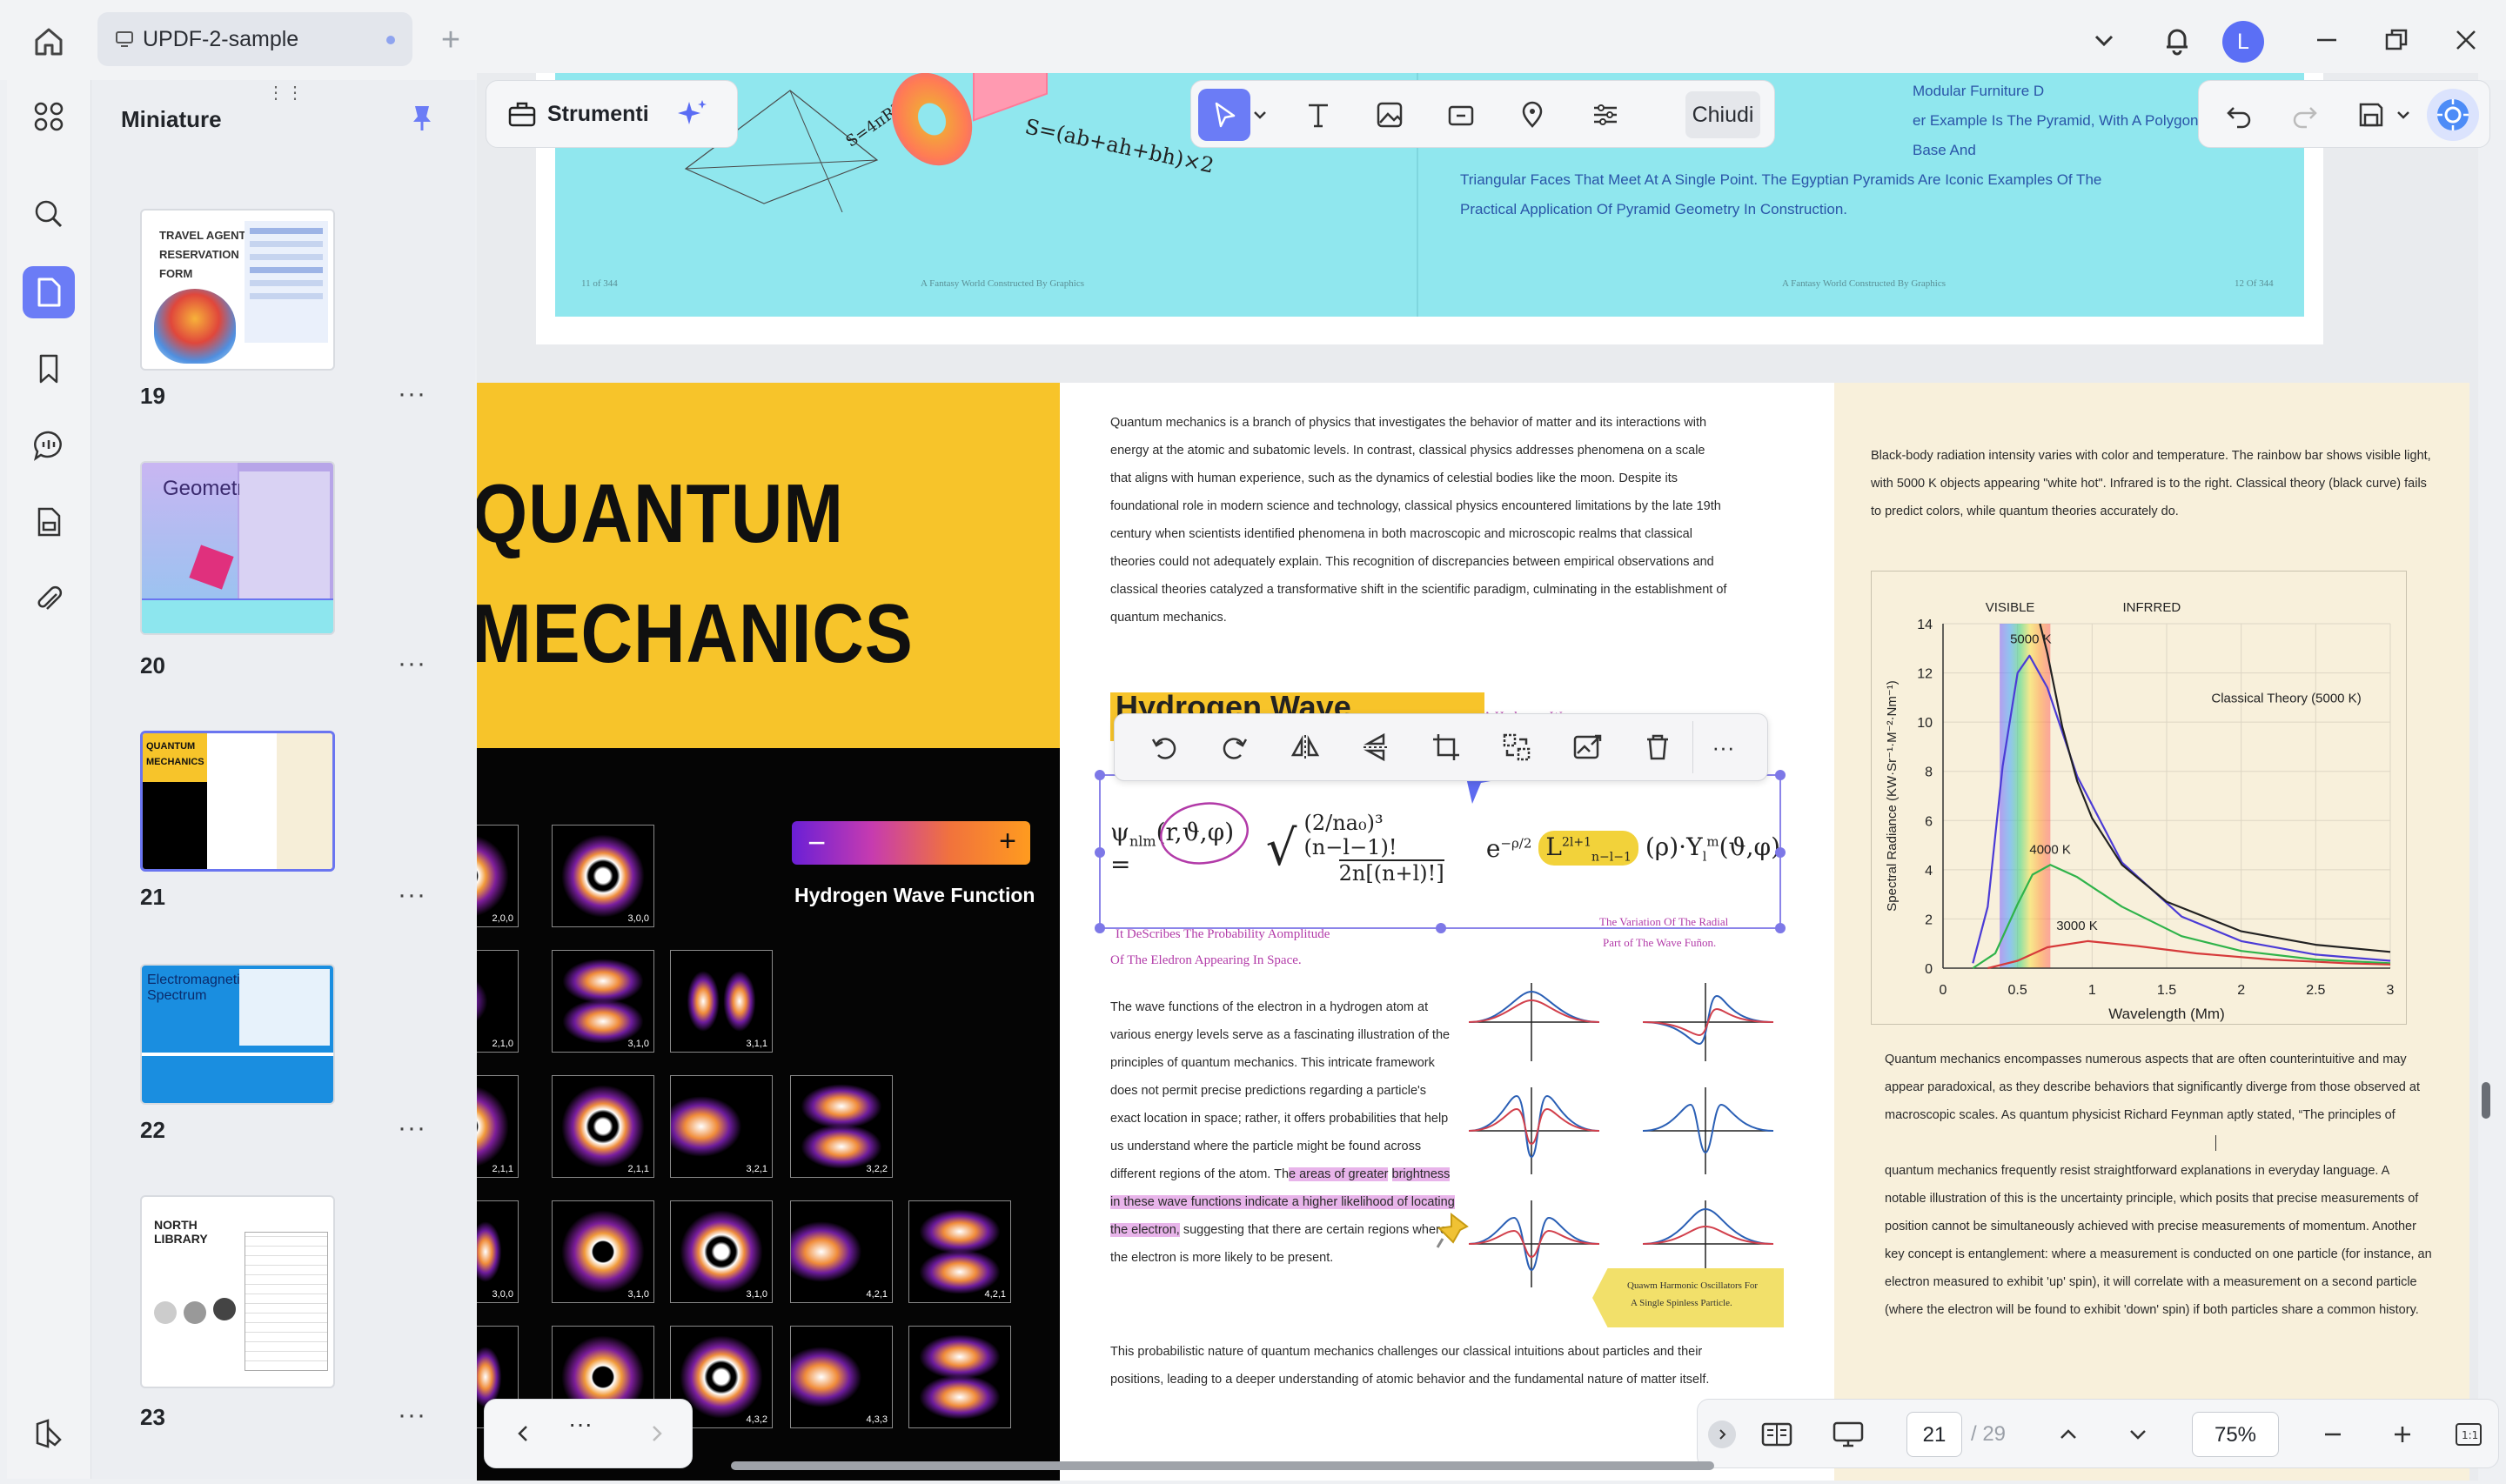 The height and width of the screenshot is (1484, 2506). I want to click on pushpin-icon, so click(1453, 1231).